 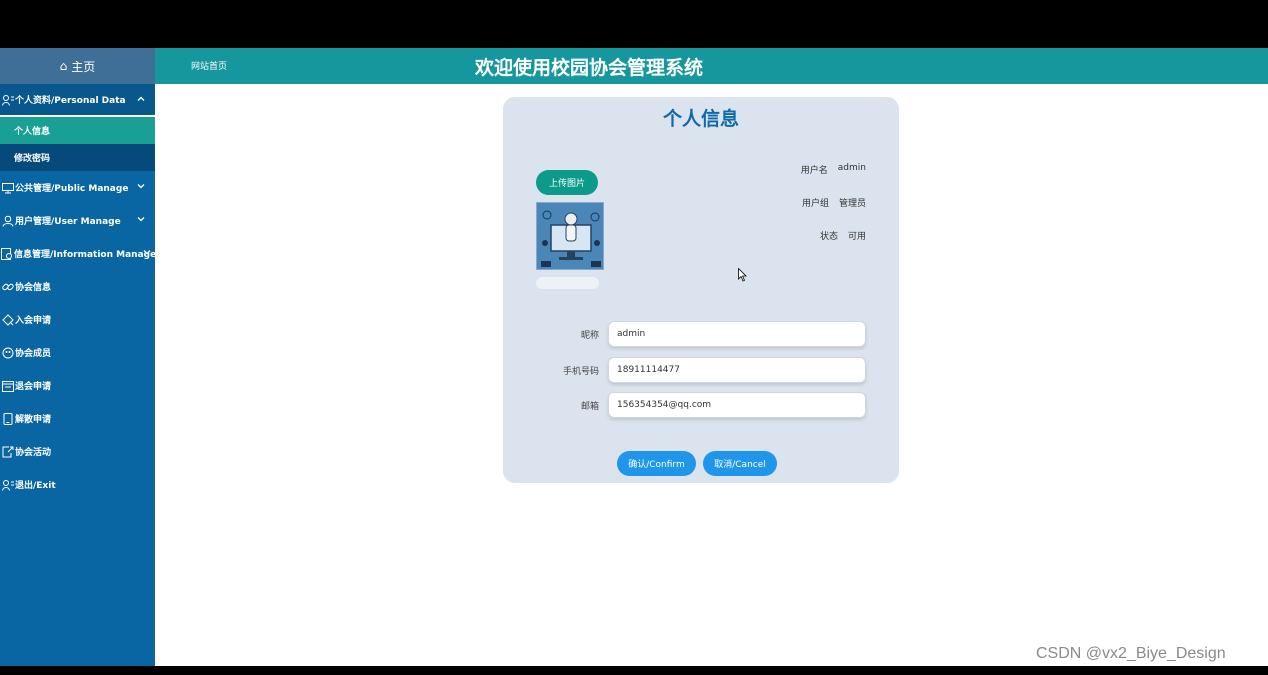 I want to click on page-title: 欢迎使用校园协会管理系统, so click(x=589, y=68).